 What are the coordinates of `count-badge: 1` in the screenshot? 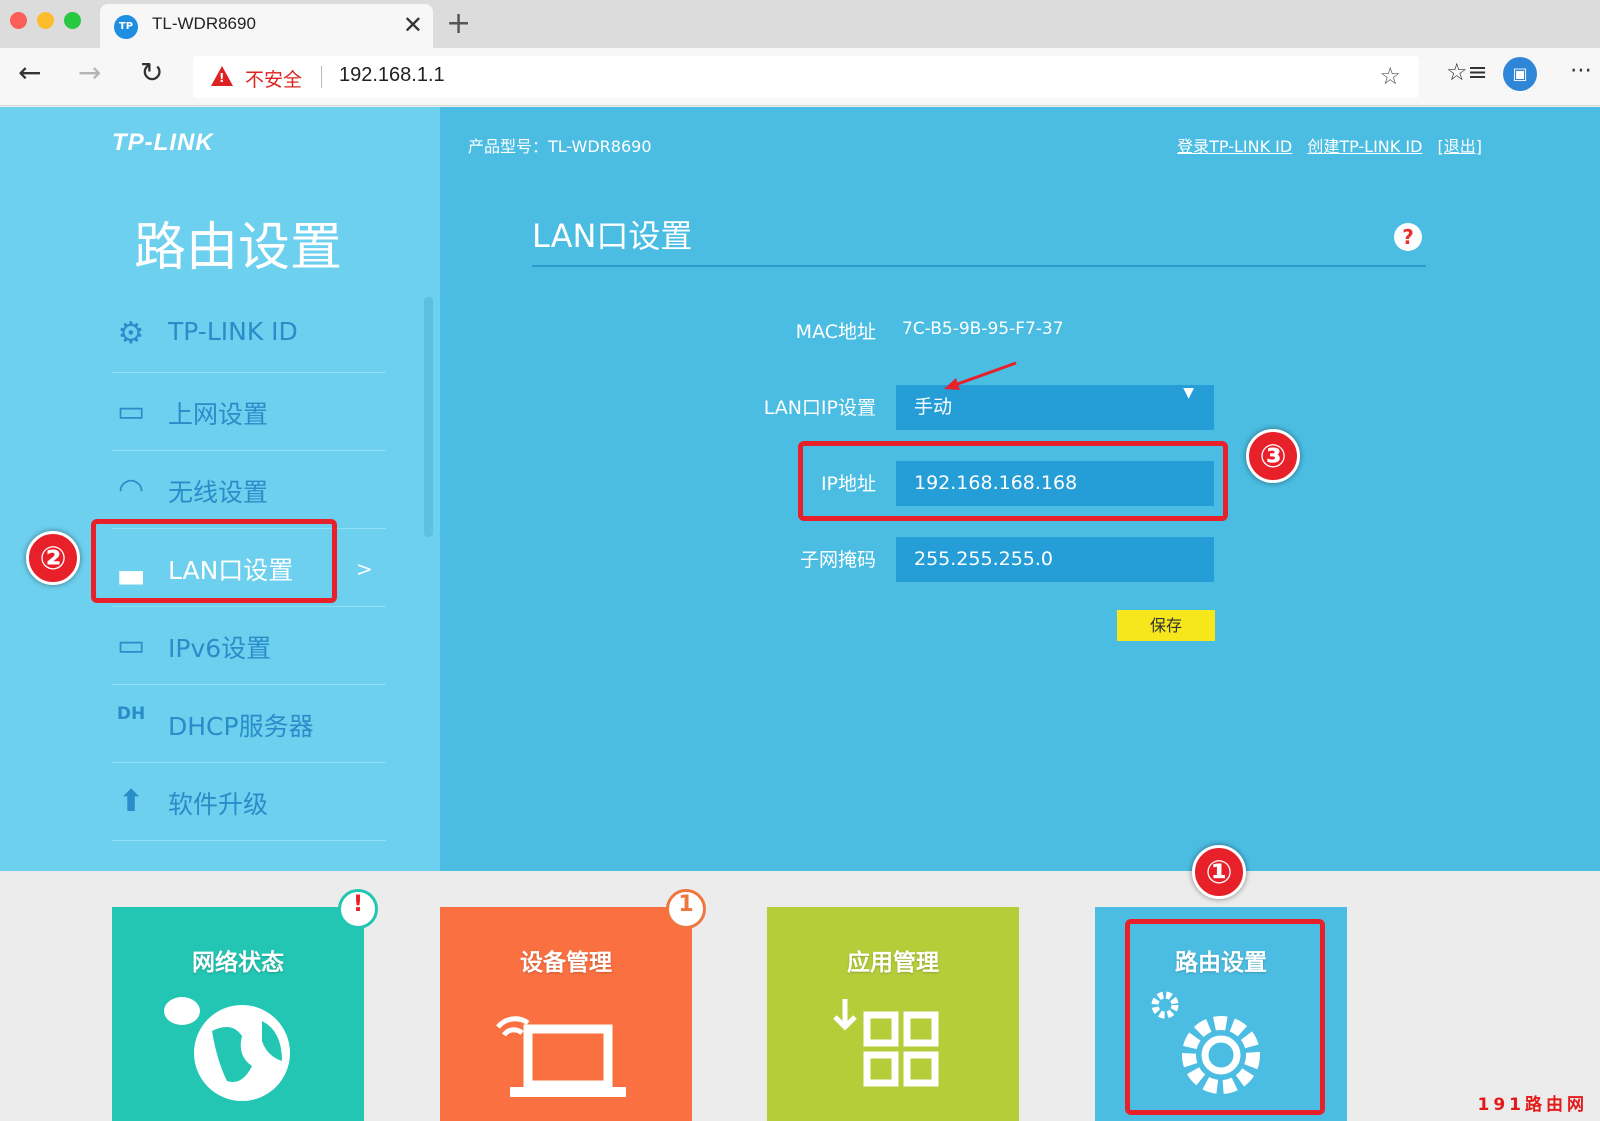 It's located at (686, 909).